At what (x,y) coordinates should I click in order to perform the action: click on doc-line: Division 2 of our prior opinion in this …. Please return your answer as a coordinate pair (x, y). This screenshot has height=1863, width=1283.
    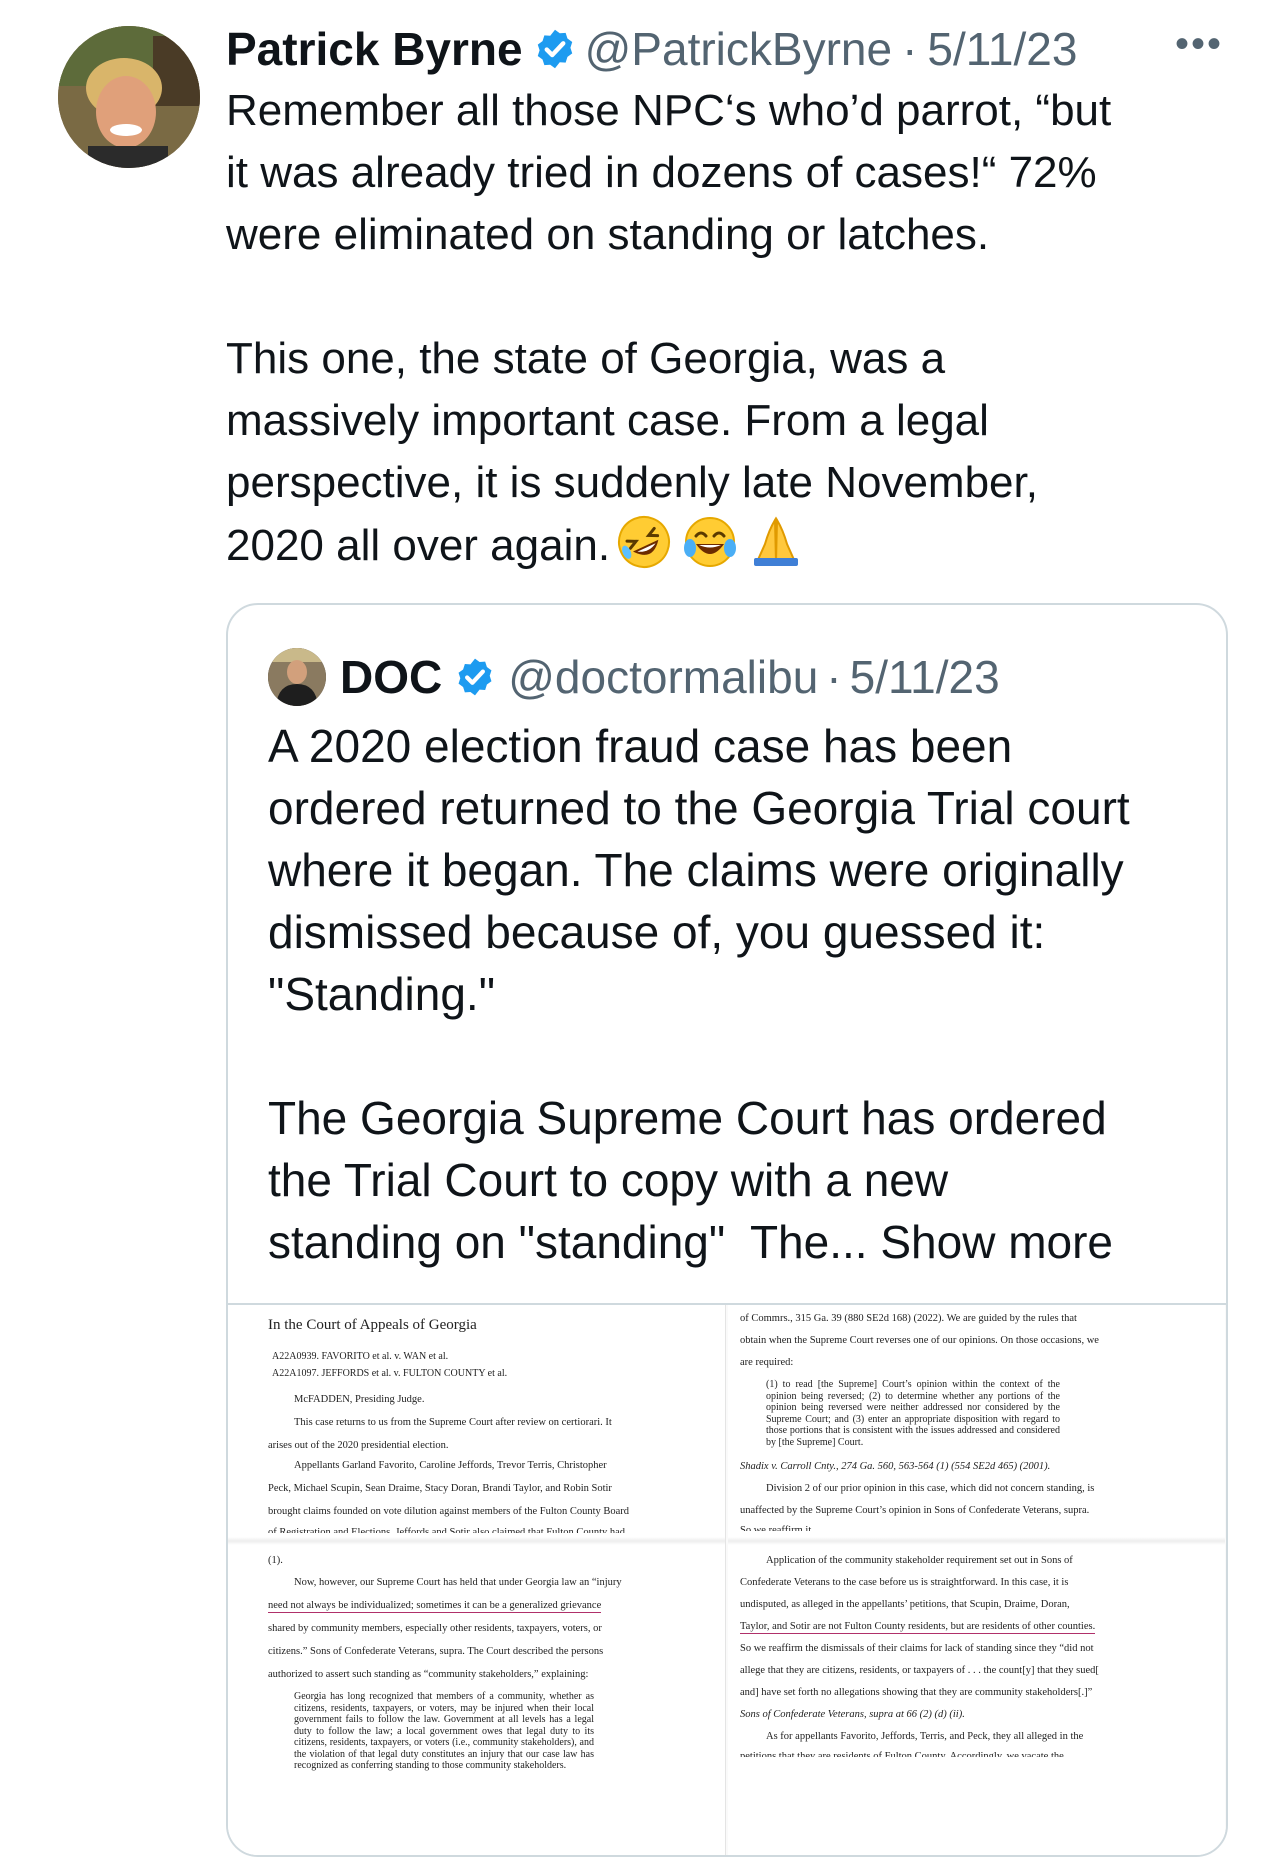
    Looking at the image, I should click on (930, 1488).